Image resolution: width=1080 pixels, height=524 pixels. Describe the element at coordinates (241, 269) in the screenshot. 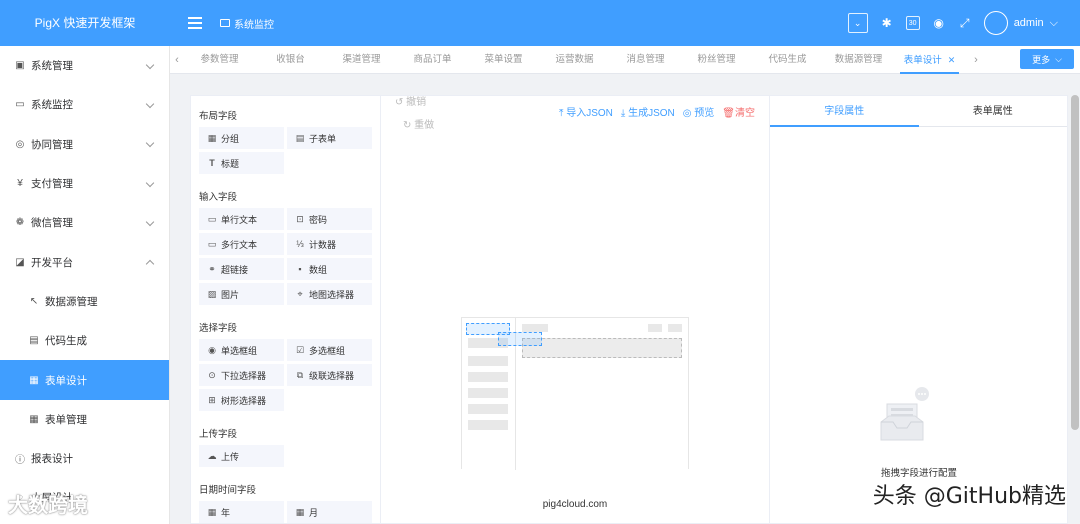

I see `component-link: ⚭ 超链接` at that location.